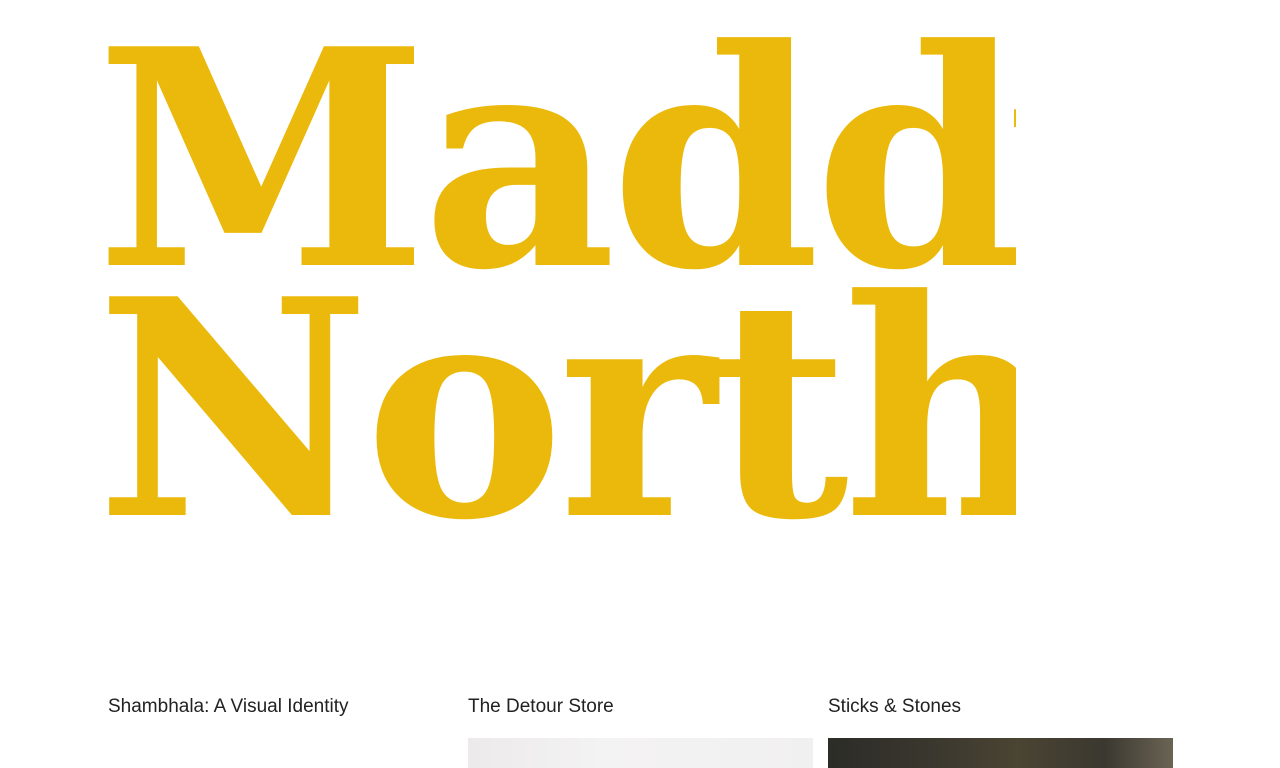  I want to click on project-title: Sticks & Stones, so click(1000, 707).